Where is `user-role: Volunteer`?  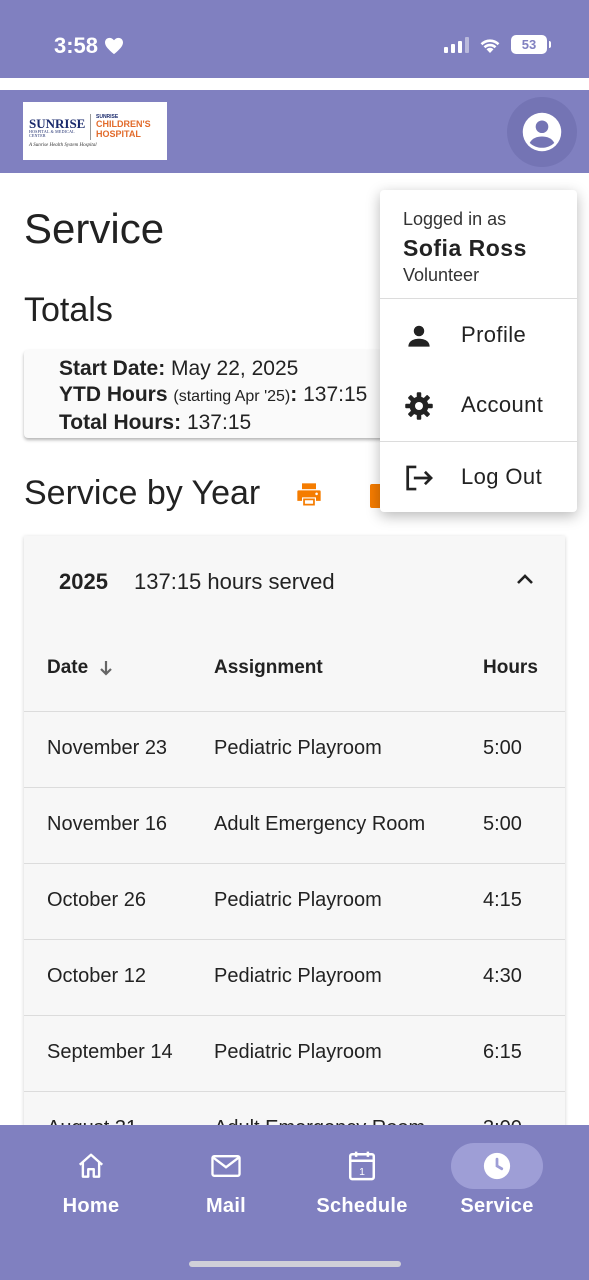
user-role: Volunteer is located at coordinates (441, 275).